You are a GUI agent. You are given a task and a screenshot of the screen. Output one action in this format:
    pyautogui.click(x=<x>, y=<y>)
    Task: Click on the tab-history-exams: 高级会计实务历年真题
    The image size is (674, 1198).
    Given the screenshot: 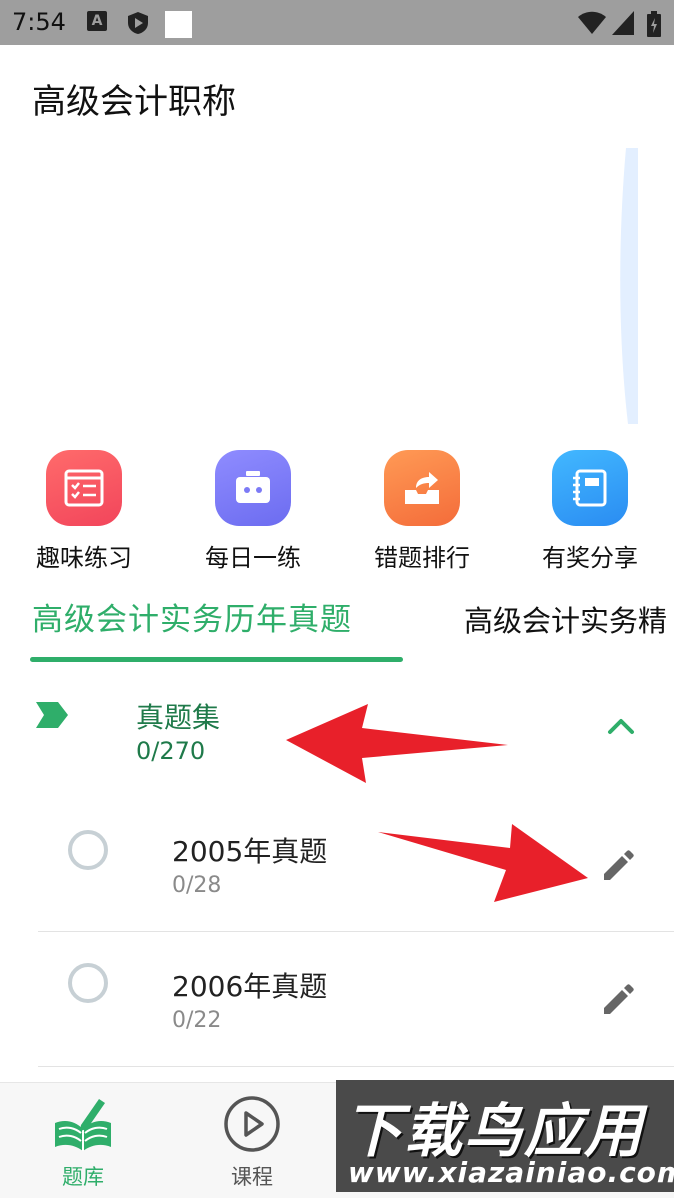 What is the action you would take?
    pyautogui.click(x=192, y=616)
    